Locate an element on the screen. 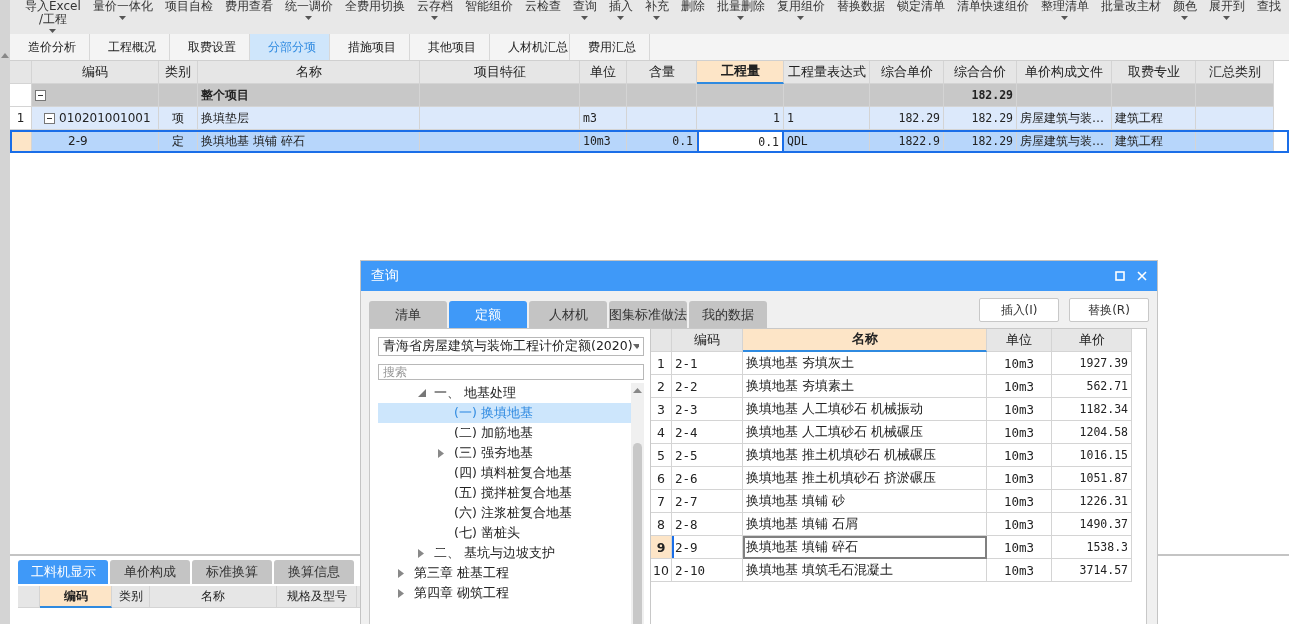 This screenshot has height=624, width=1289. toolbar-button: 云检查 is located at coordinates (542, 6).